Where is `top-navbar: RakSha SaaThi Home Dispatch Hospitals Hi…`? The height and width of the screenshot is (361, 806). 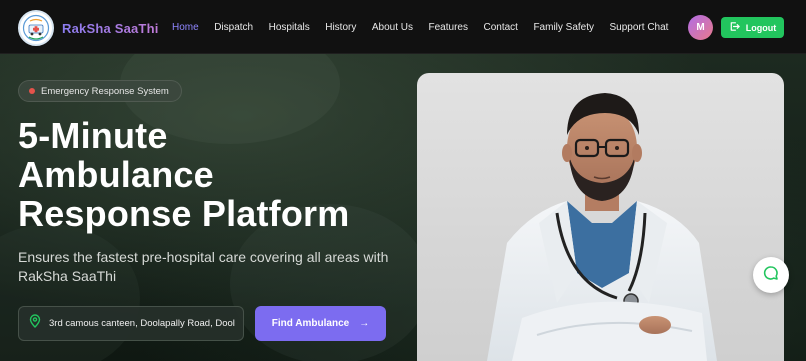
top-navbar: RakSha SaaThi Home Dispatch Hospitals Hi… is located at coordinates (403, 27).